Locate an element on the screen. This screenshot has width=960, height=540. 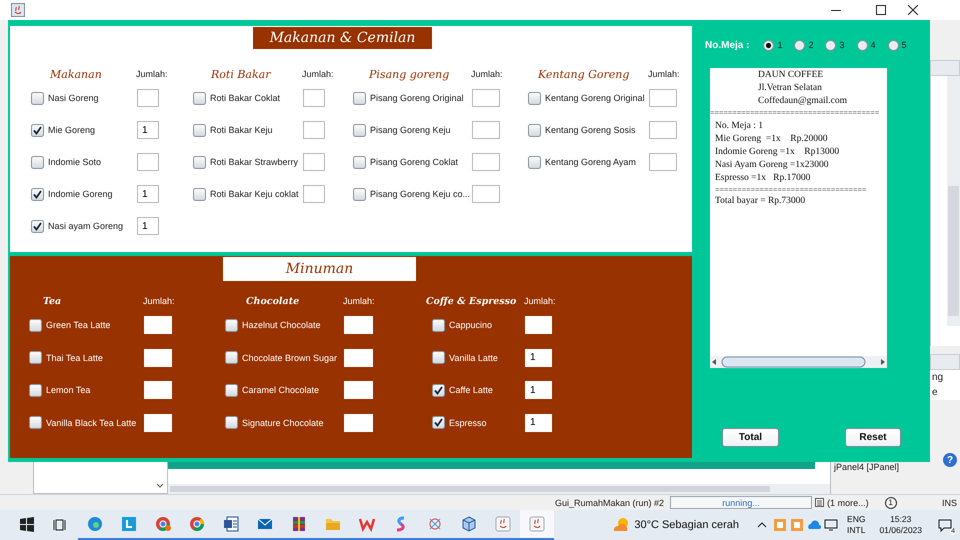
help-icon: ? is located at coordinates (950, 460).